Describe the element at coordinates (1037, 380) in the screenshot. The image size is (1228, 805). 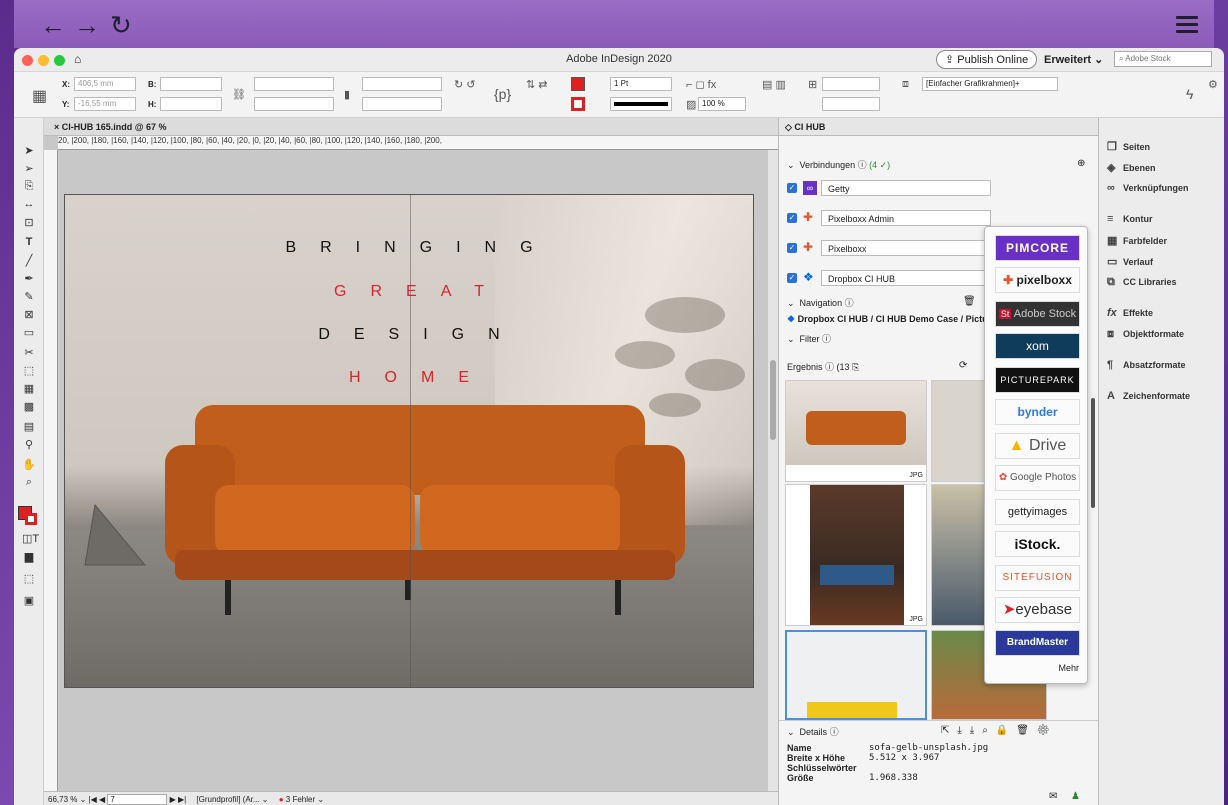
I see `provider-picturepark: PICTUREPARK` at that location.